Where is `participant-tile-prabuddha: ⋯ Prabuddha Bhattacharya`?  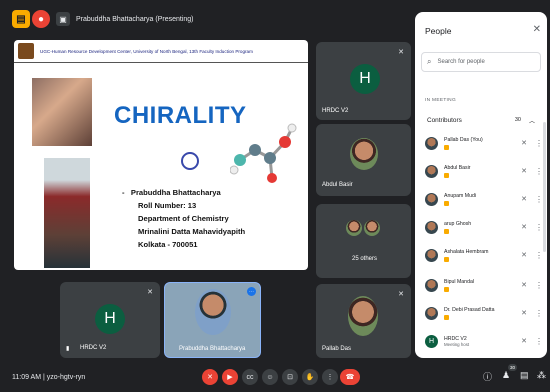
participant-tile-prabuddha: ⋯ Prabuddha Bhattacharya is located at coordinates (212, 320).